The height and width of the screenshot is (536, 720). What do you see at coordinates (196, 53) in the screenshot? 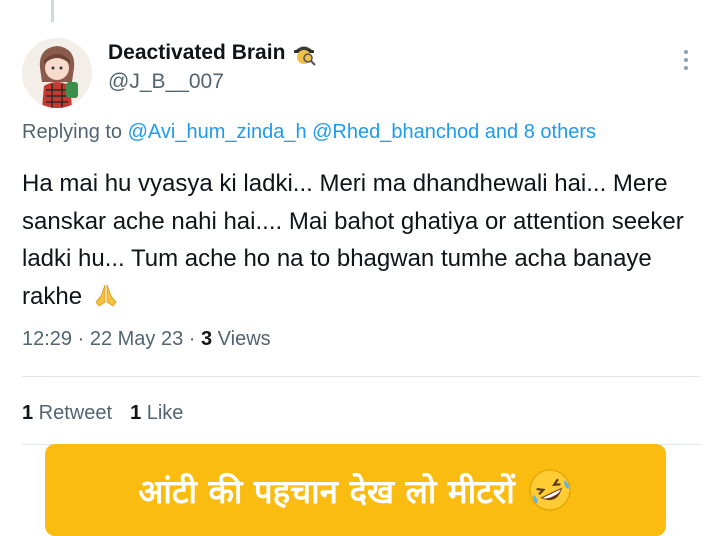
I see `display-name: Deactivated Brain` at bounding box center [196, 53].